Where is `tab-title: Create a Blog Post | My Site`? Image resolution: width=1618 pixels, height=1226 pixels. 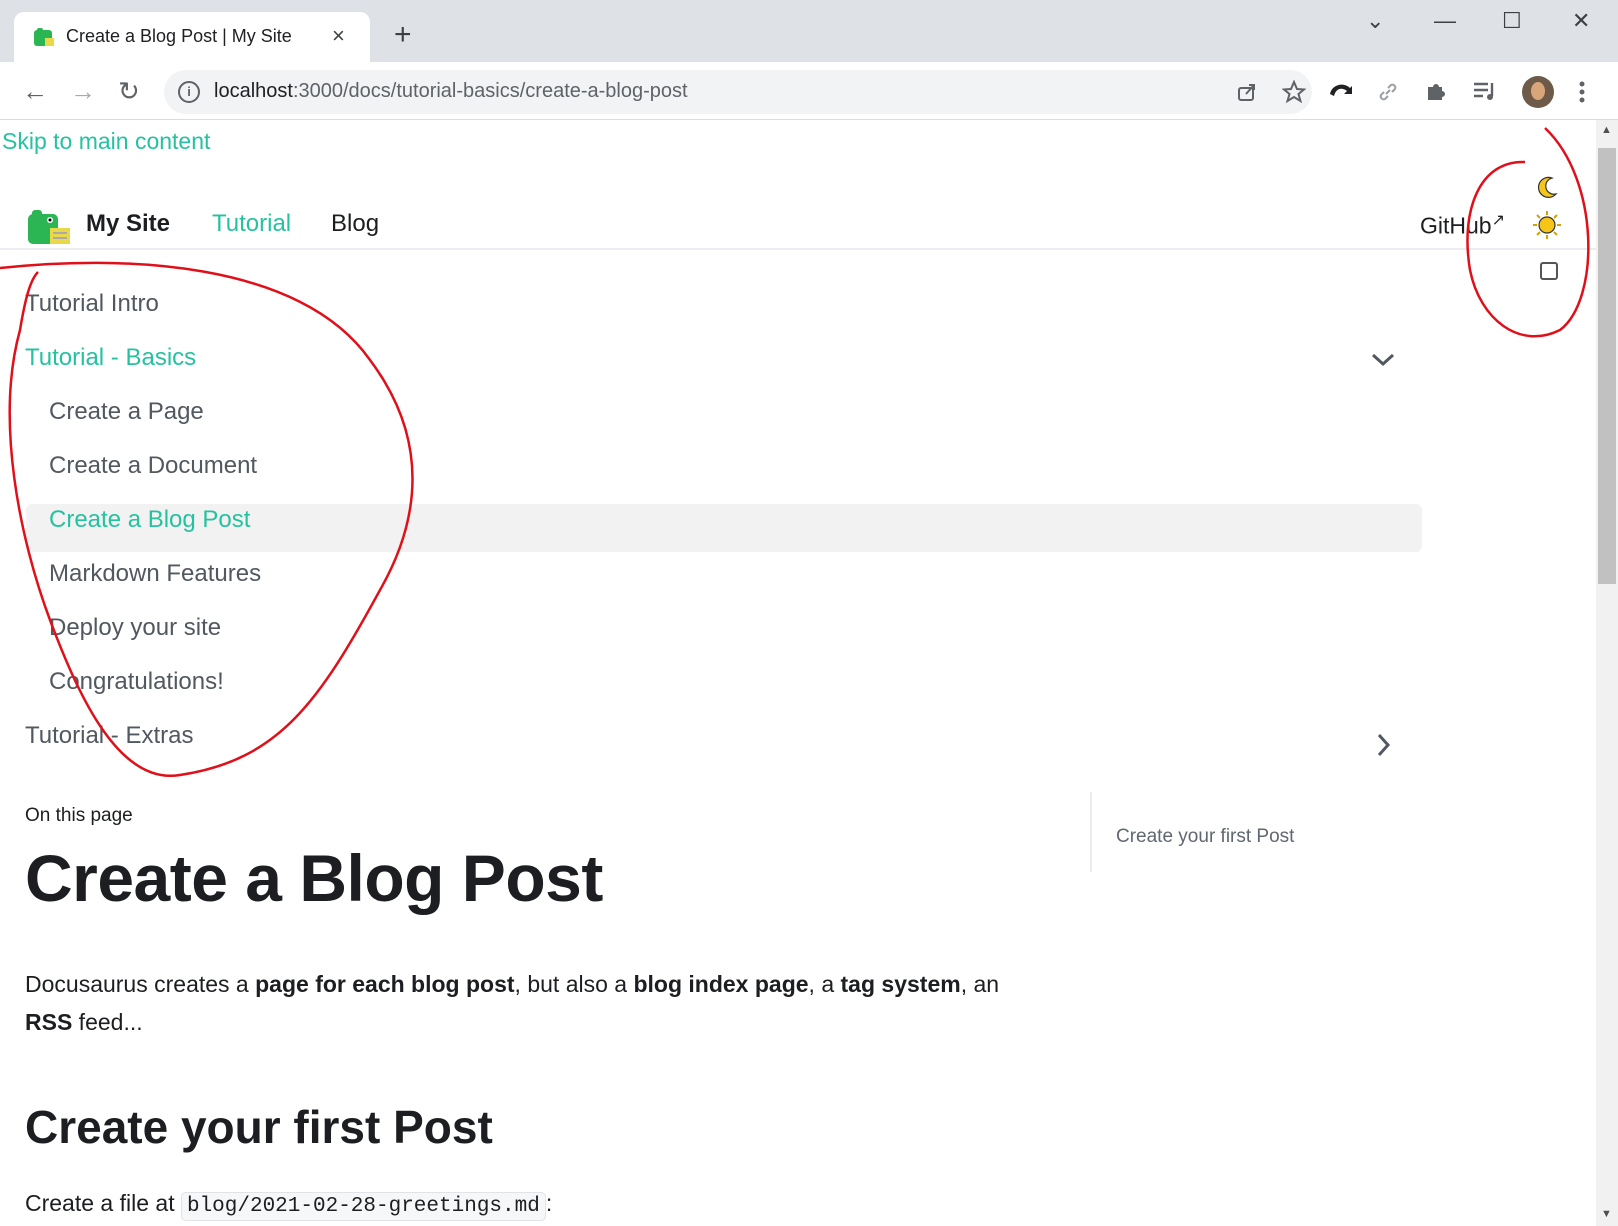
tab-title: Create a Blog Post | My Site is located at coordinates (179, 36).